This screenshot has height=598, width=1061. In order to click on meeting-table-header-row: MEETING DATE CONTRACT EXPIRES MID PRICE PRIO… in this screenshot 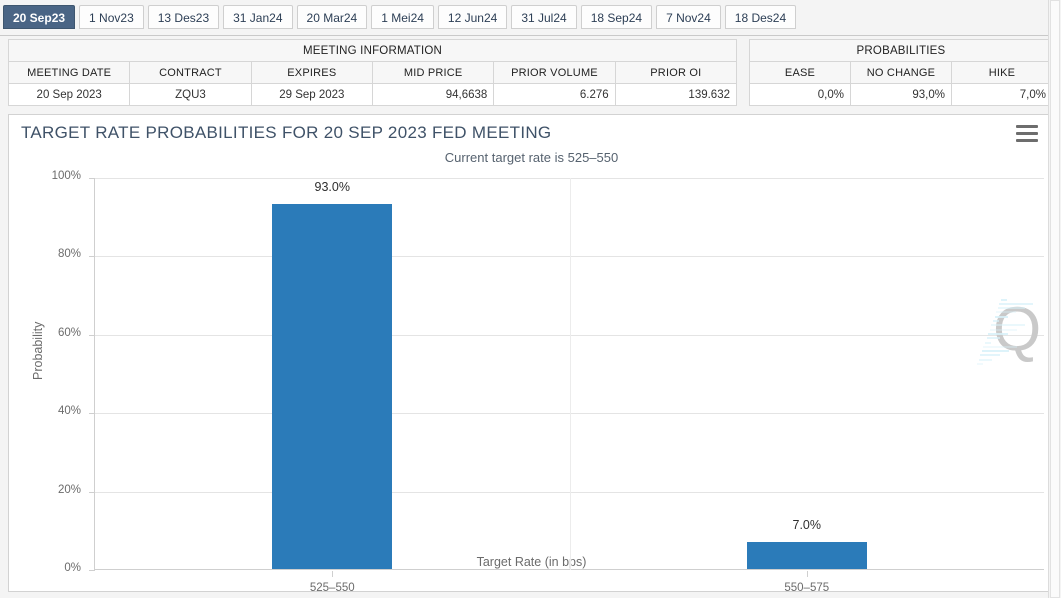, I will do `click(372, 72)`.